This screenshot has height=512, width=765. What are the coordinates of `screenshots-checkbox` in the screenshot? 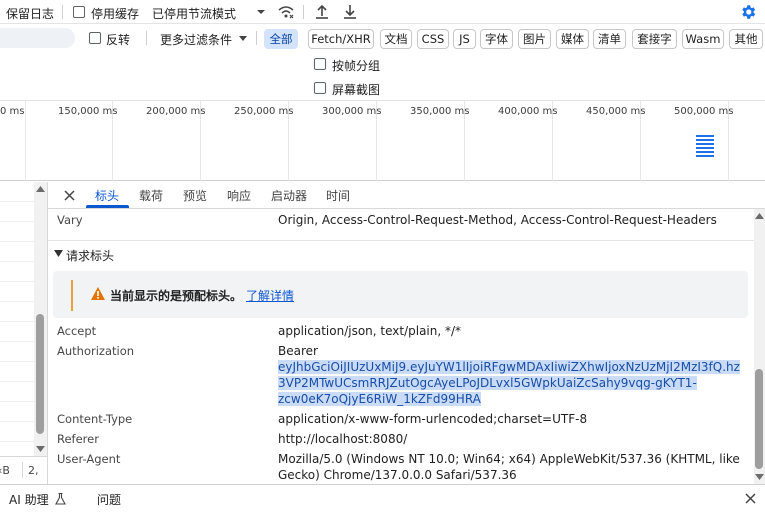 It's located at (320, 88).